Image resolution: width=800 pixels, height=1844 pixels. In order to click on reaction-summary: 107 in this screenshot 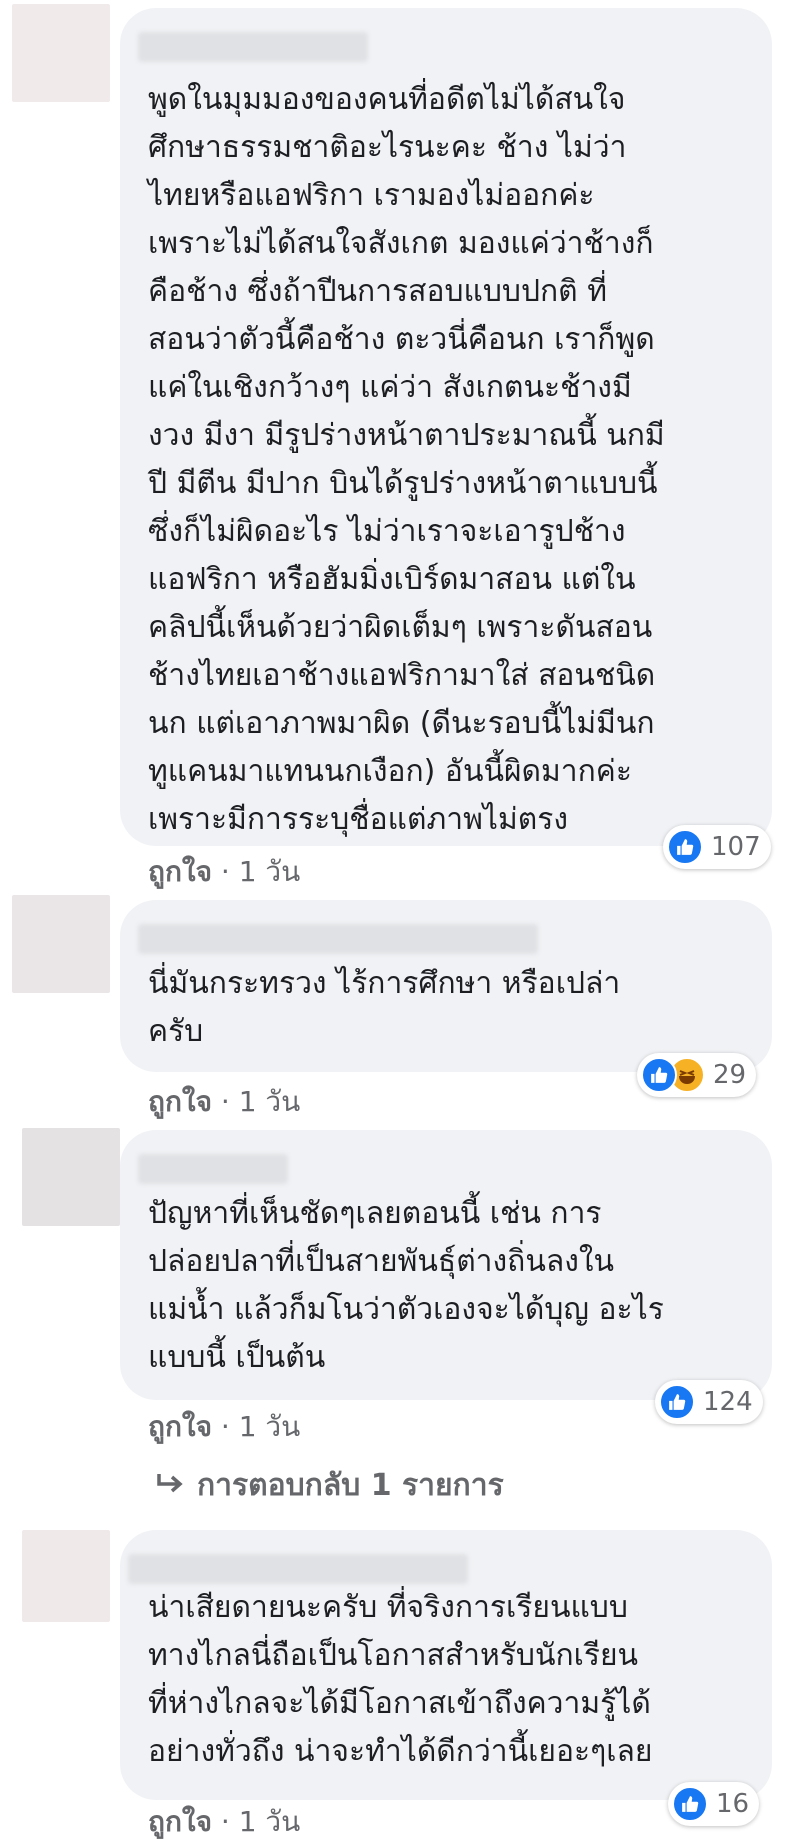, I will do `click(717, 847)`.